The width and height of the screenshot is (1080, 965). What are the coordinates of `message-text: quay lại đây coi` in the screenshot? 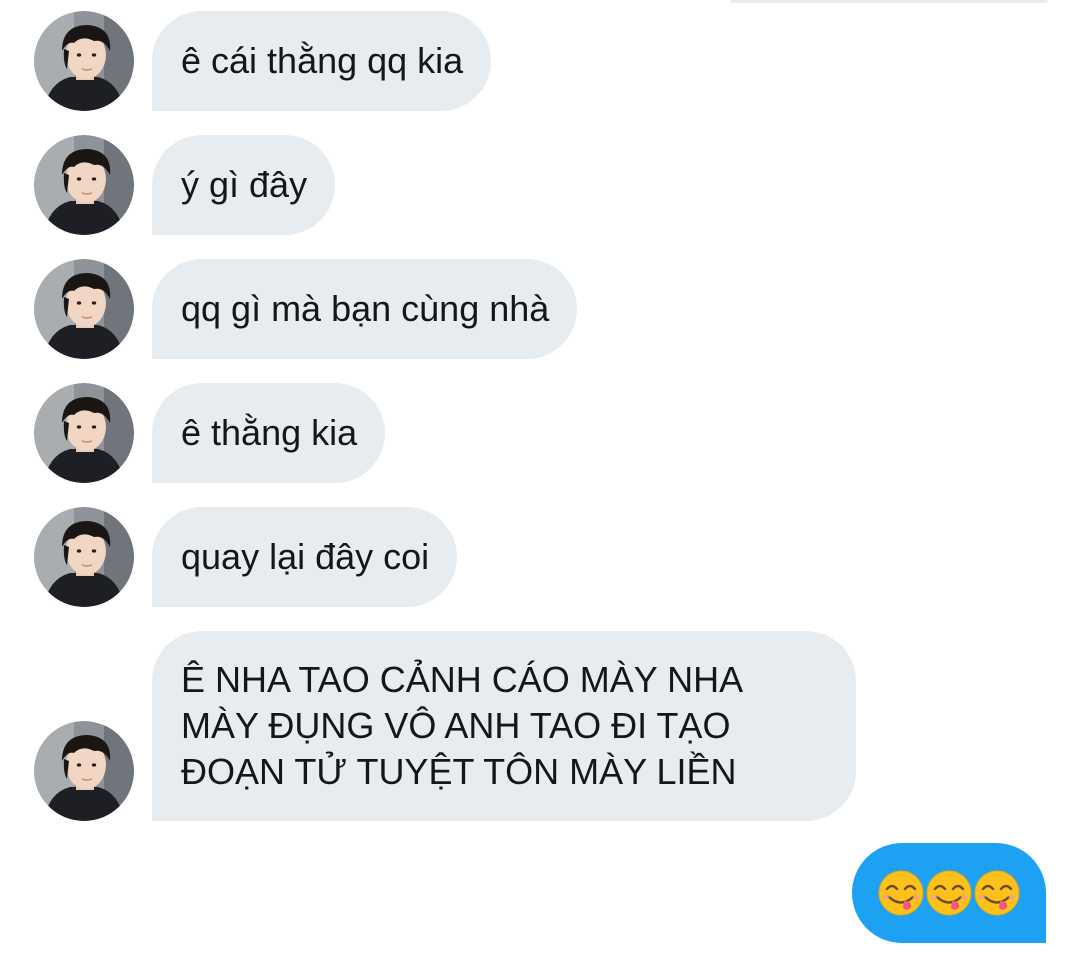 It's located at (305, 556).